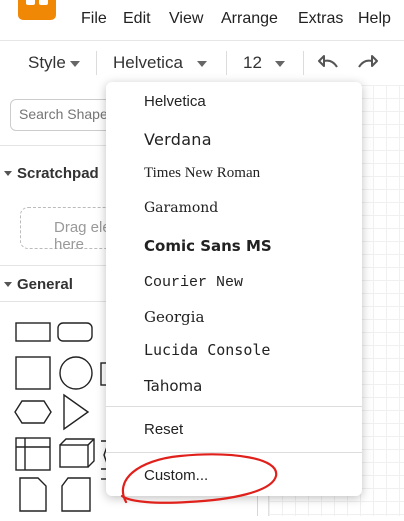  Describe the element at coordinates (374, 19) in the screenshot. I see `menu-help: Help` at that location.